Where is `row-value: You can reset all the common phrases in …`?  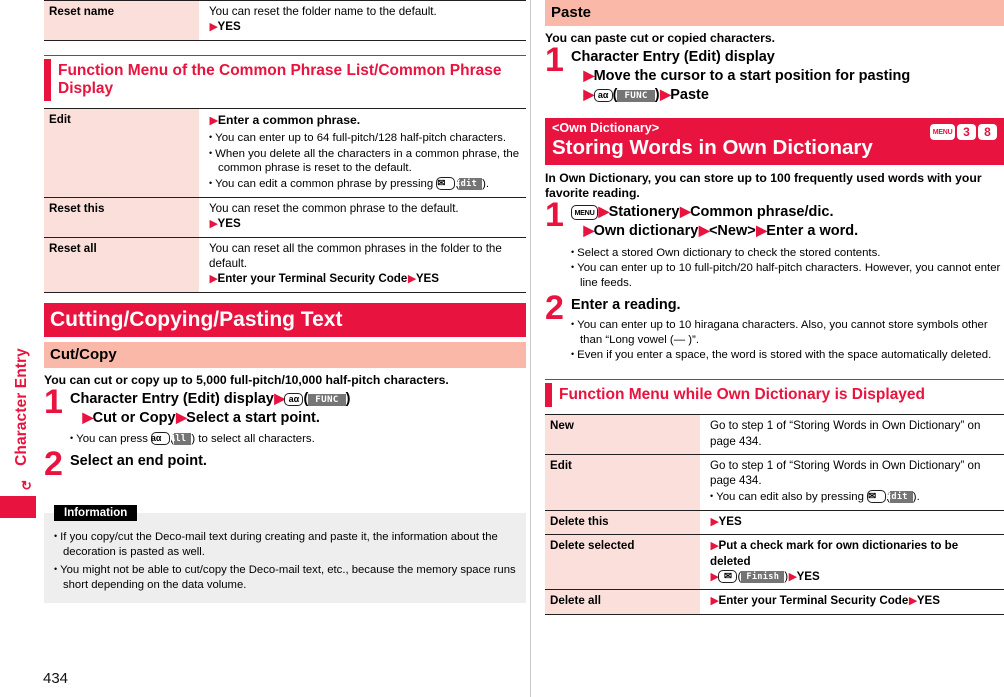 row-value: You can reset all the common phrases in … is located at coordinates (362, 265).